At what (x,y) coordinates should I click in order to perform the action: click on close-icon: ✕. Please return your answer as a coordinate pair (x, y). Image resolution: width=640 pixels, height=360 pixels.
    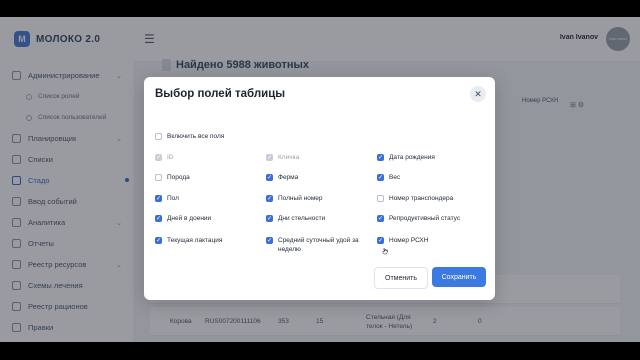
    Looking at the image, I should click on (478, 94).